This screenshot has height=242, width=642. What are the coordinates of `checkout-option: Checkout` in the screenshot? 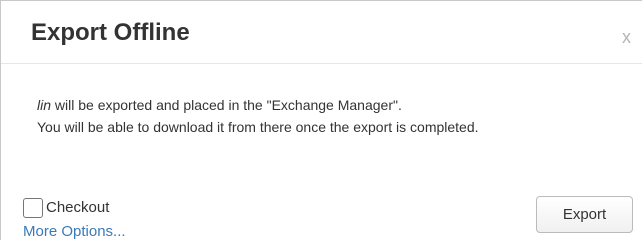 It's located at (66, 208).